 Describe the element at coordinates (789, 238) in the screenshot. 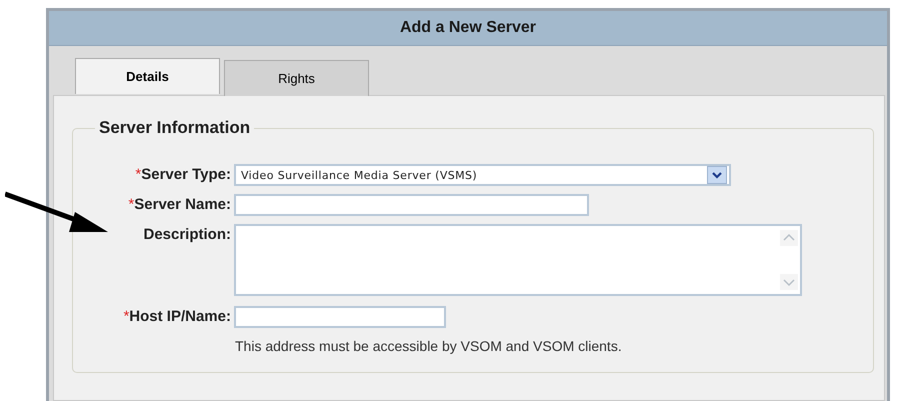

I see `scroll-up-icon` at that location.